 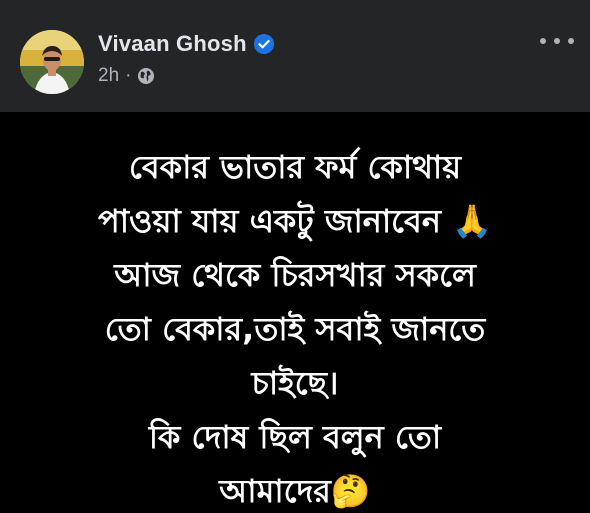 What do you see at coordinates (108, 76) in the screenshot?
I see `post-timestamp: 2h` at bounding box center [108, 76].